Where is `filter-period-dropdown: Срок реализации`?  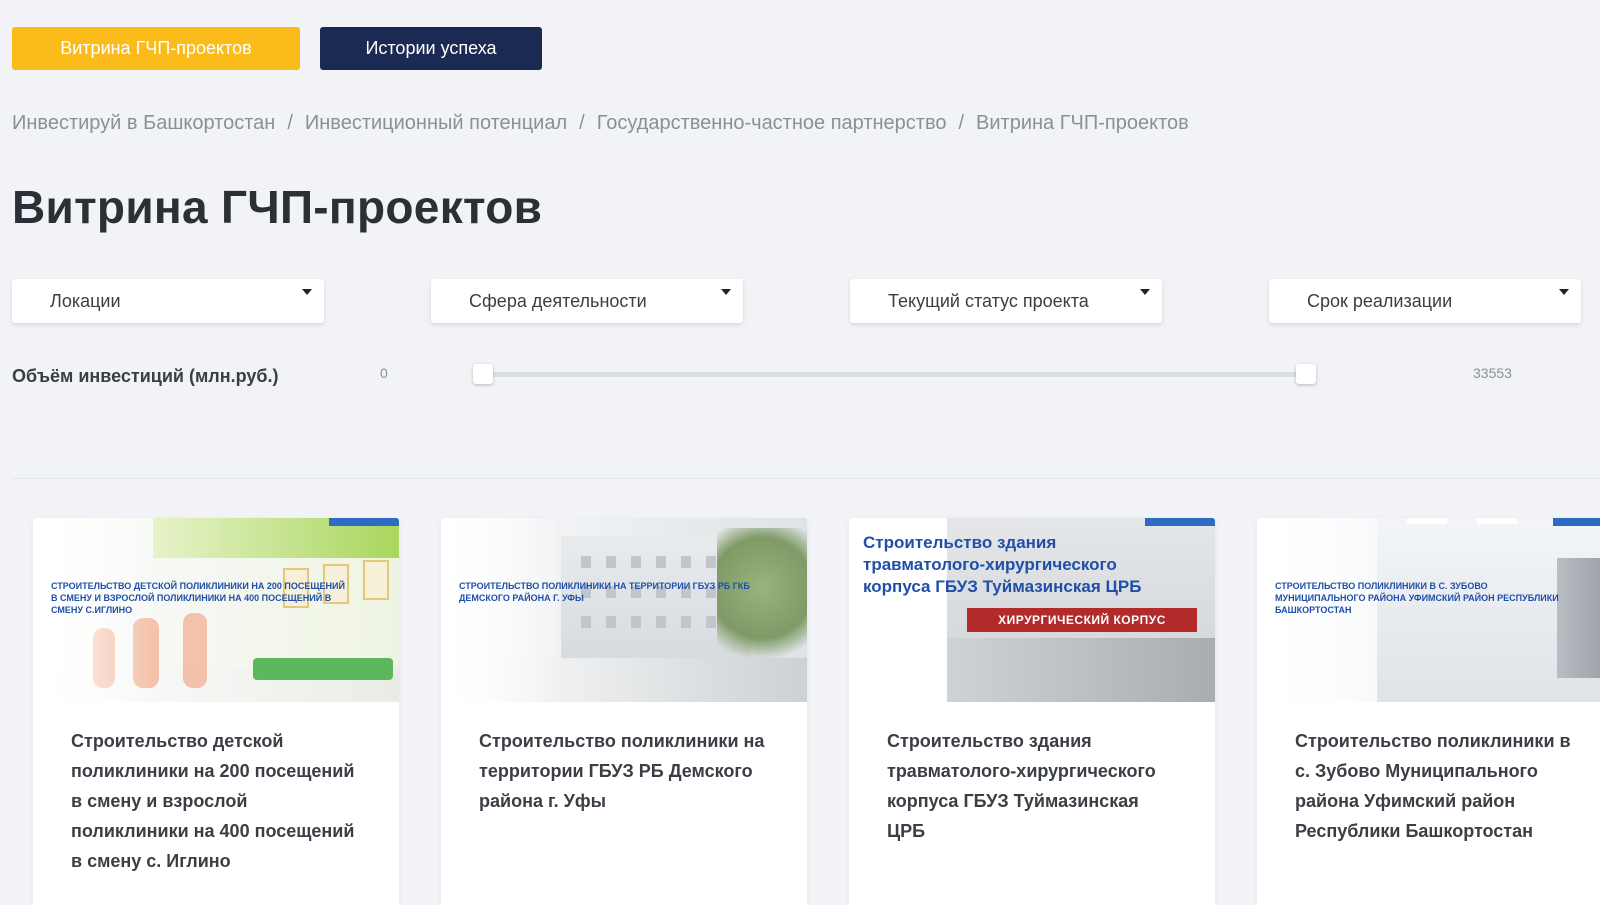 filter-period-dropdown: Срок реализации is located at coordinates (1425, 301).